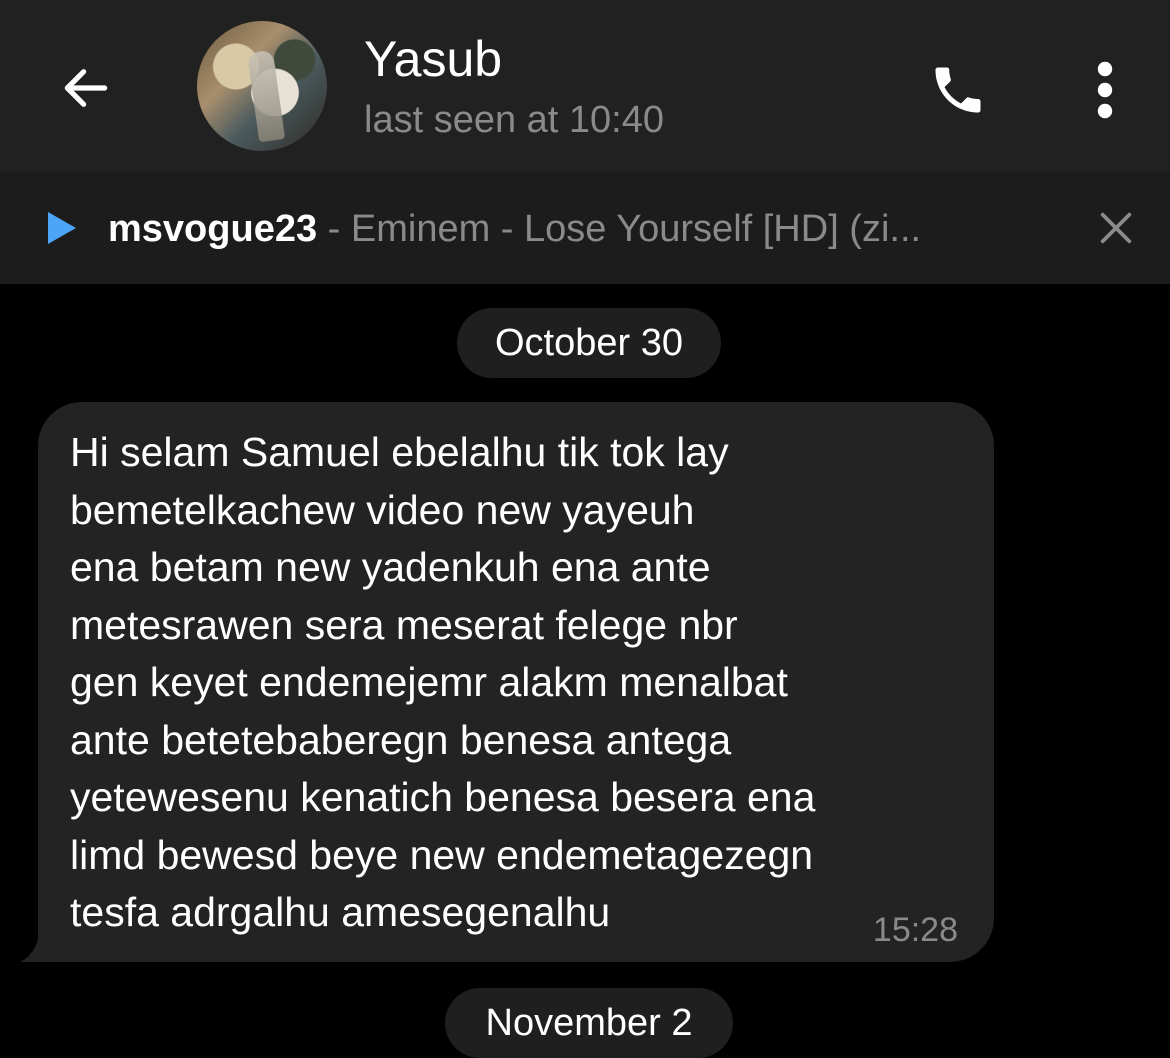 The image size is (1170, 1058). What do you see at coordinates (514, 120) in the screenshot?
I see `last-seen-status: last seen at 10:40` at bounding box center [514, 120].